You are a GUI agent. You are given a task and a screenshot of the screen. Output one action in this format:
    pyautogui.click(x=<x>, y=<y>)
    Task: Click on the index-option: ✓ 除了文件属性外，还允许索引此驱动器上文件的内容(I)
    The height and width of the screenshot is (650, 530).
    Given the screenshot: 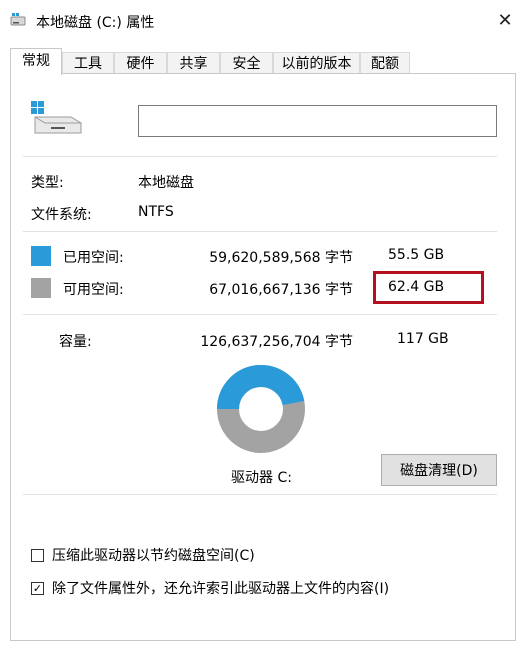 What is the action you would take?
    pyautogui.click(x=210, y=588)
    